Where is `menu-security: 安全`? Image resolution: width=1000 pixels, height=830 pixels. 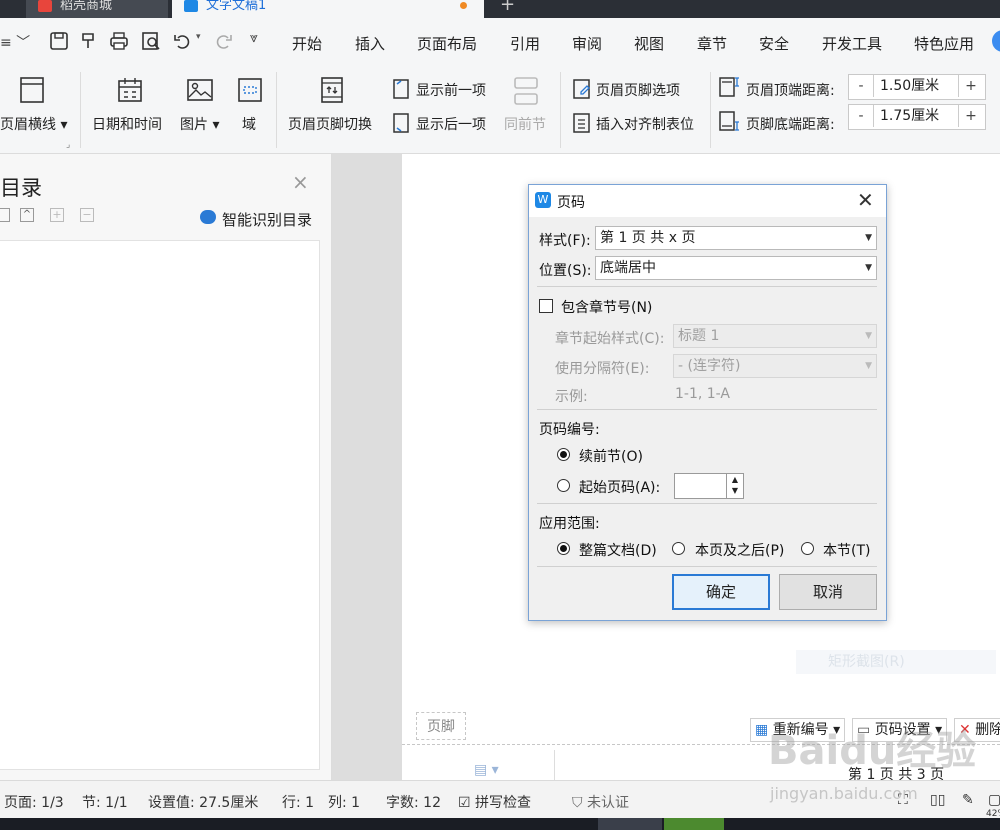 menu-security: 安全 is located at coordinates (774, 43).